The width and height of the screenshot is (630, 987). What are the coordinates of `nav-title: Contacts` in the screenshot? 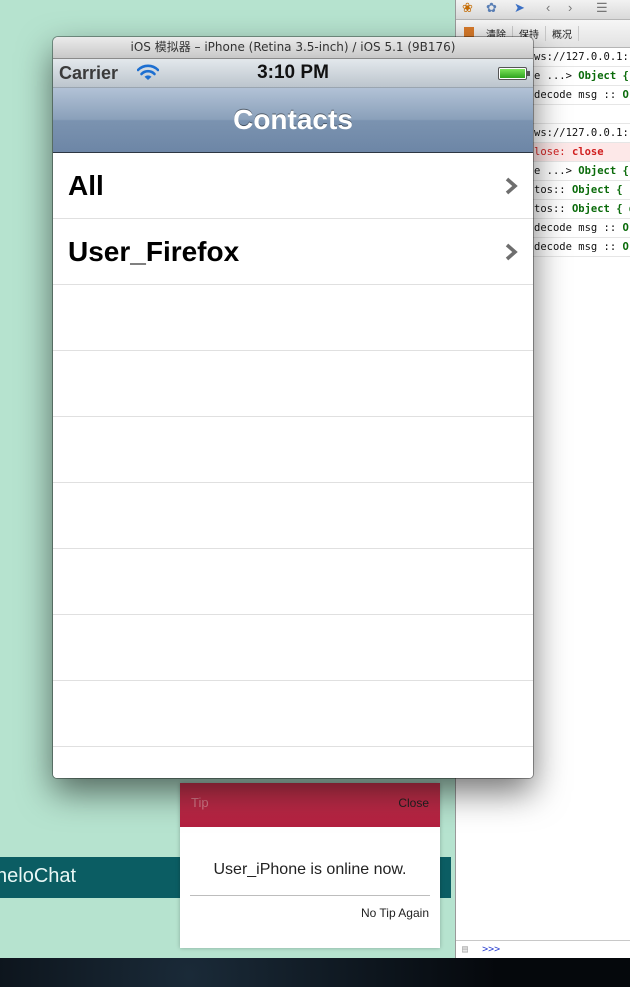 It's located at (293, 119).